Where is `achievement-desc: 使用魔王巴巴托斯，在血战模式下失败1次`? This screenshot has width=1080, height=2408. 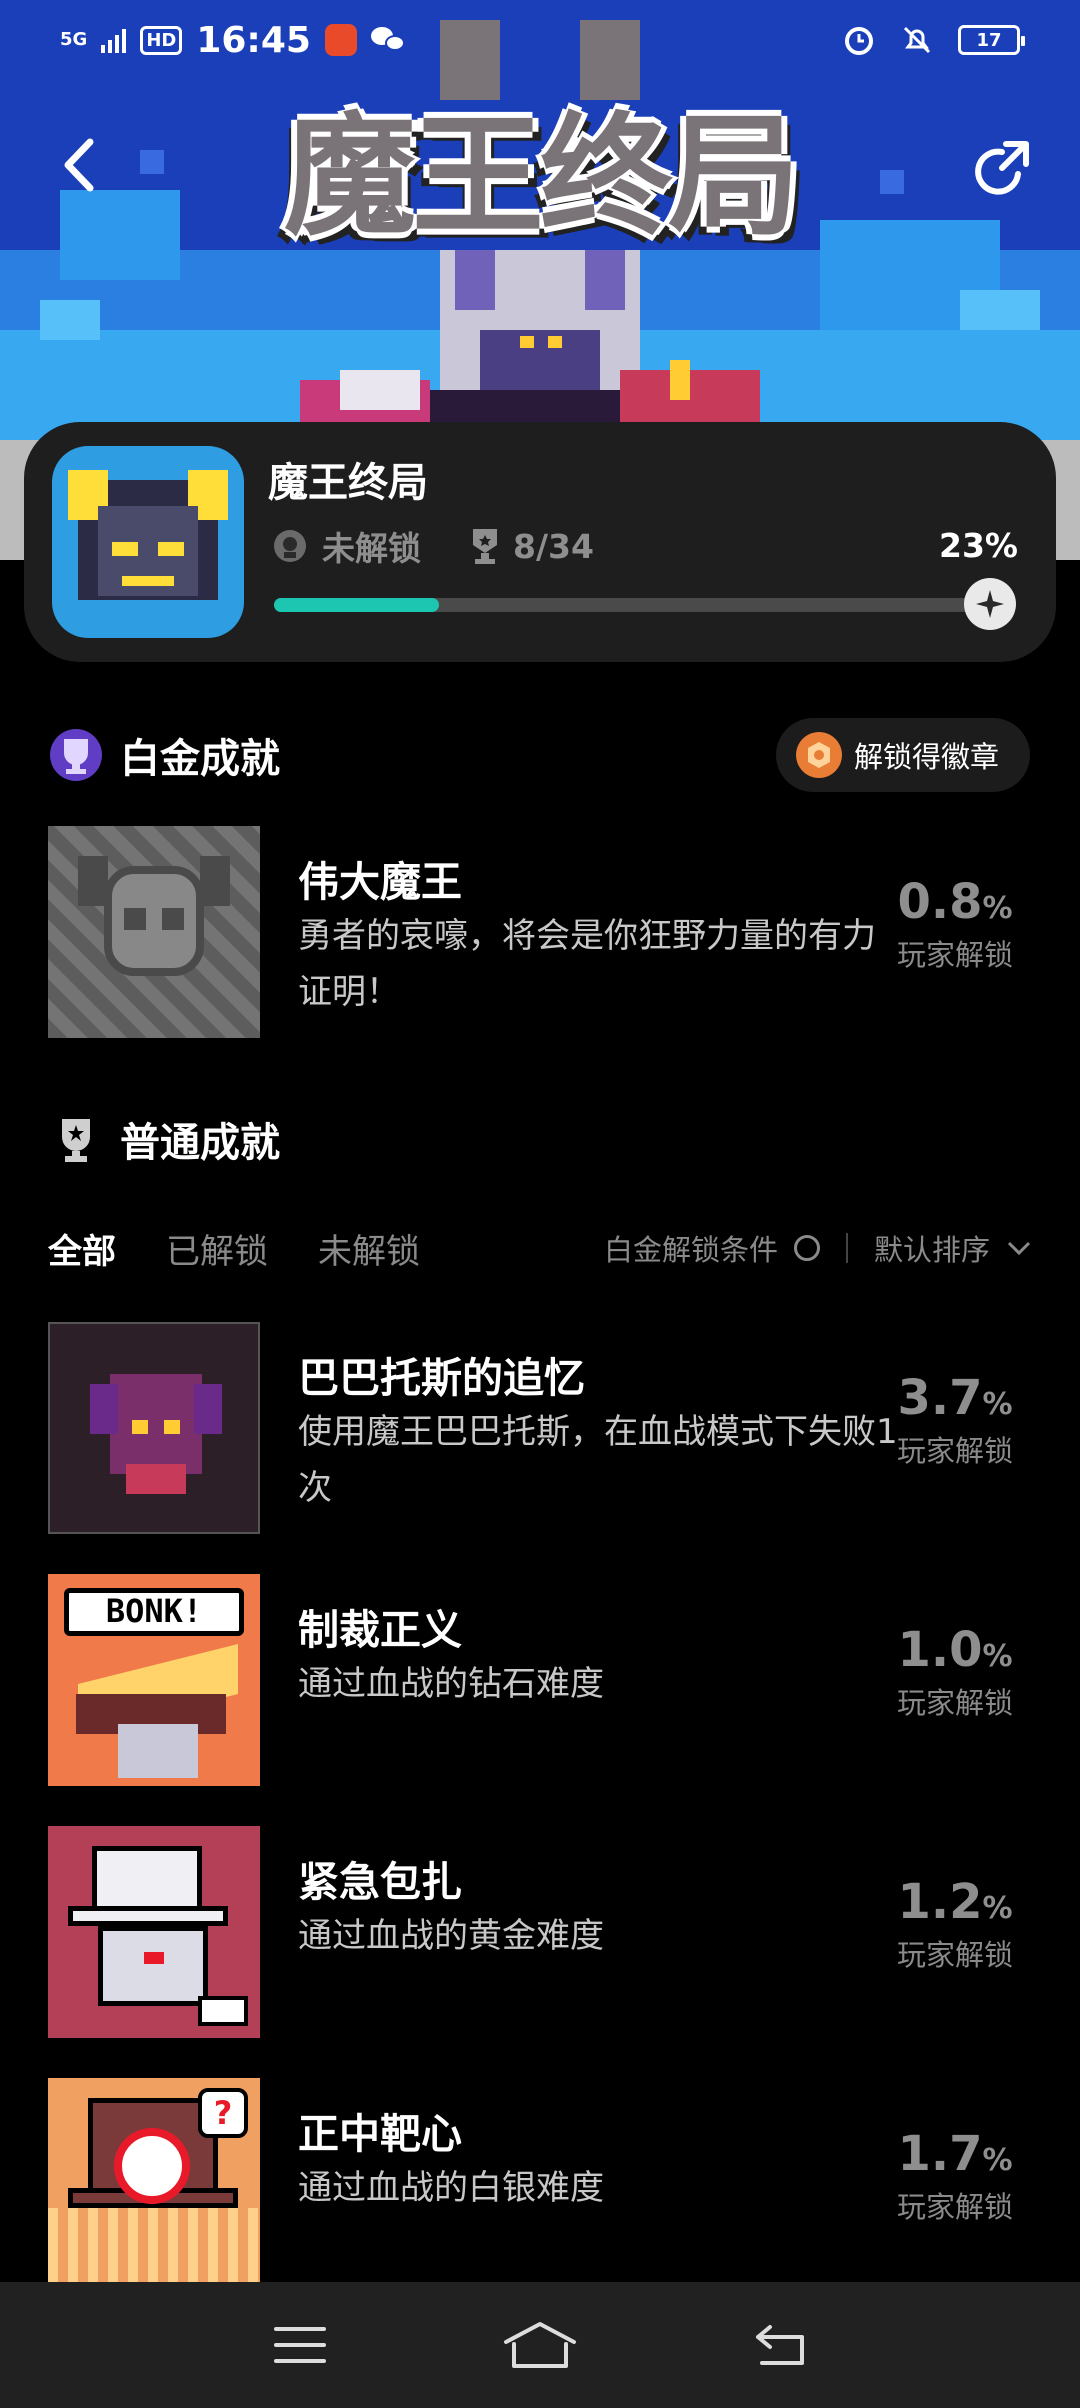
achievement-desc: 使用魔王巴巴托斯，在血战模式下失败1次 is located at coordinates (598, 1460).